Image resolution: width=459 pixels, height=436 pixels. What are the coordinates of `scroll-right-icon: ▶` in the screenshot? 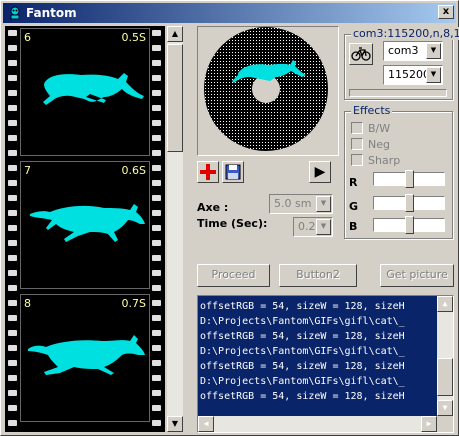 It's located at (429, 424).